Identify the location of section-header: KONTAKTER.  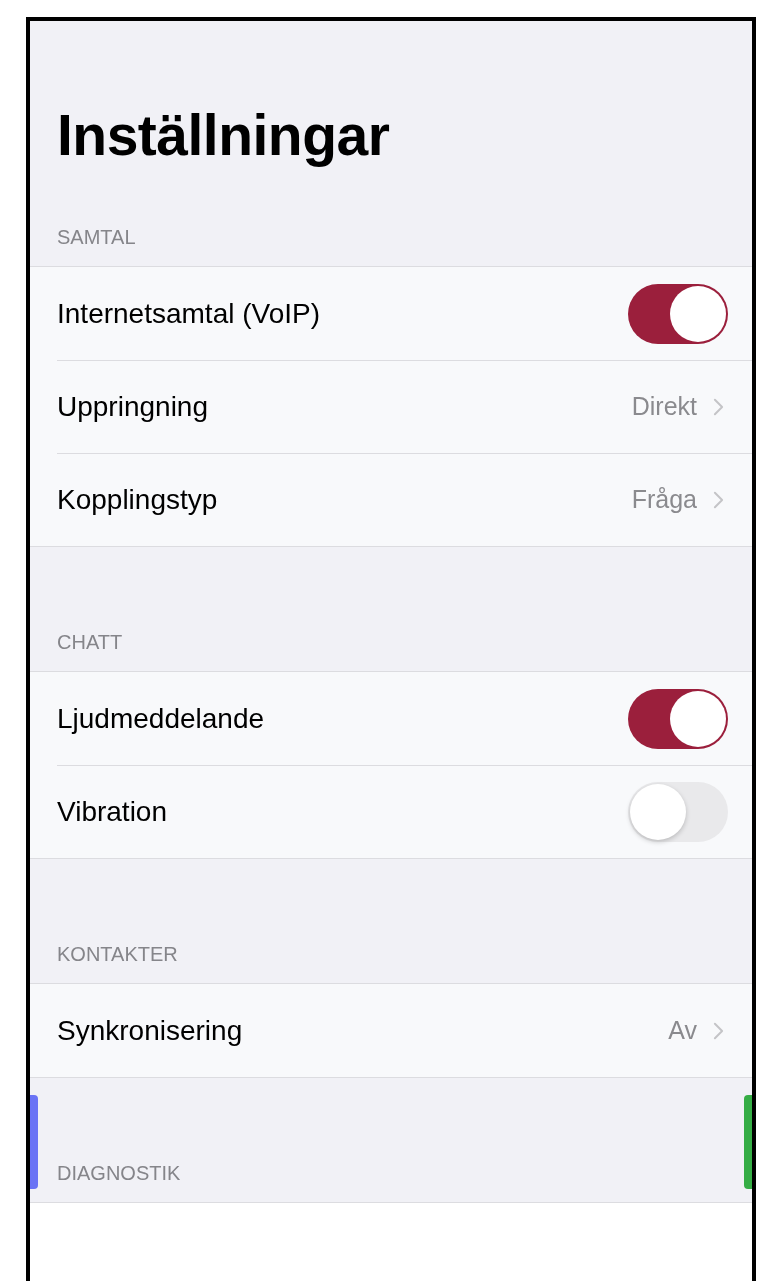
(117, 954).